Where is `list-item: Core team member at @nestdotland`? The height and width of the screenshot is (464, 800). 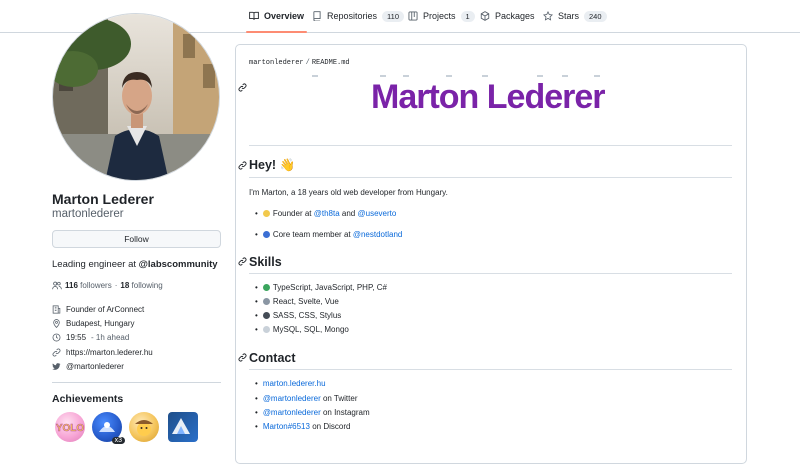
list-item: Core team member at @nestdotland is located at coordinates (328, 234).